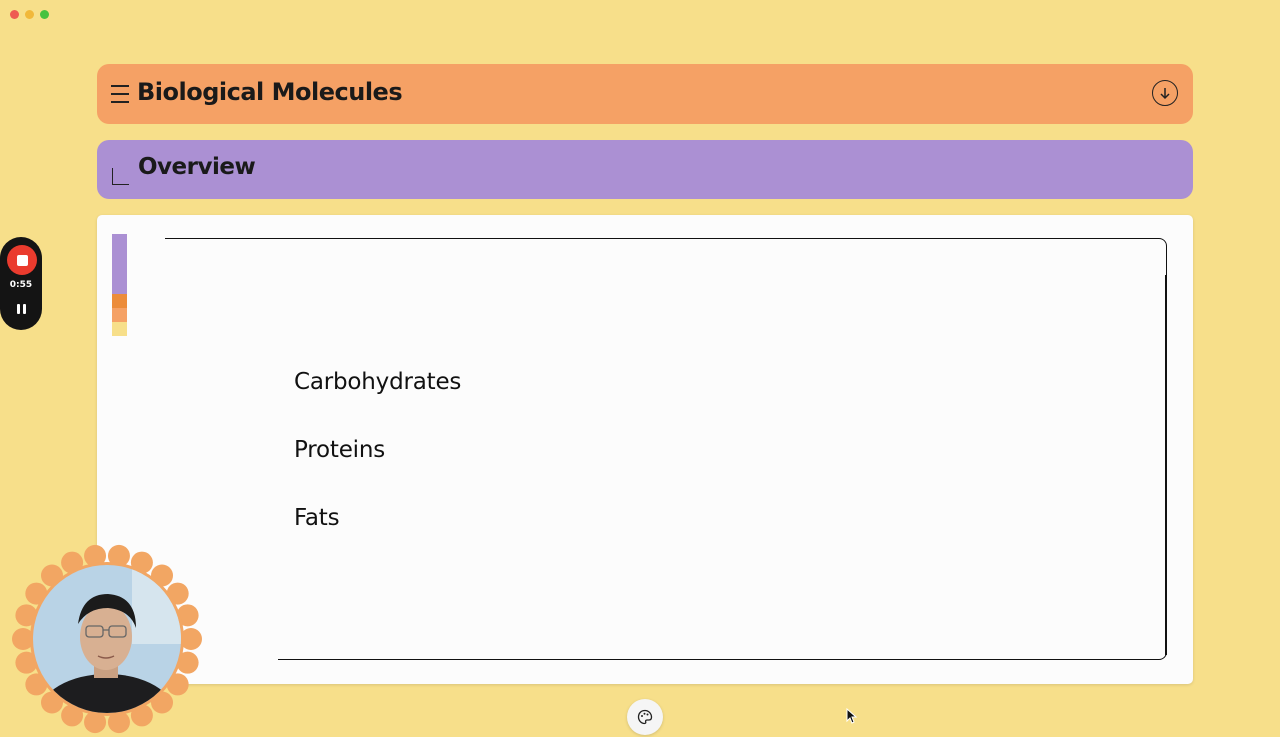 The height and width of the screenshot is (737, 1280). I want to click on pause-icon, so click(18, 309).